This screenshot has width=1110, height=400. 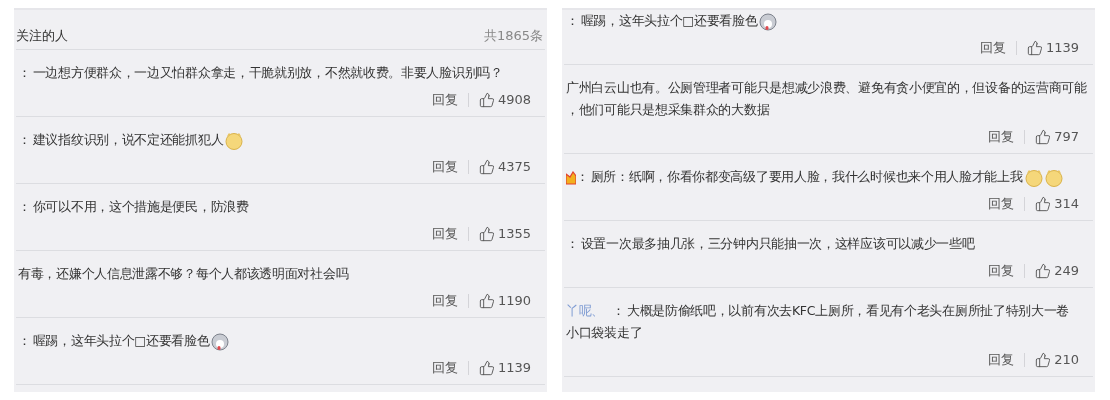 What do you see at coordinates (1066, 360) in the screenshot?
I see `like-count: 210` at bounding box center [1066, 360].